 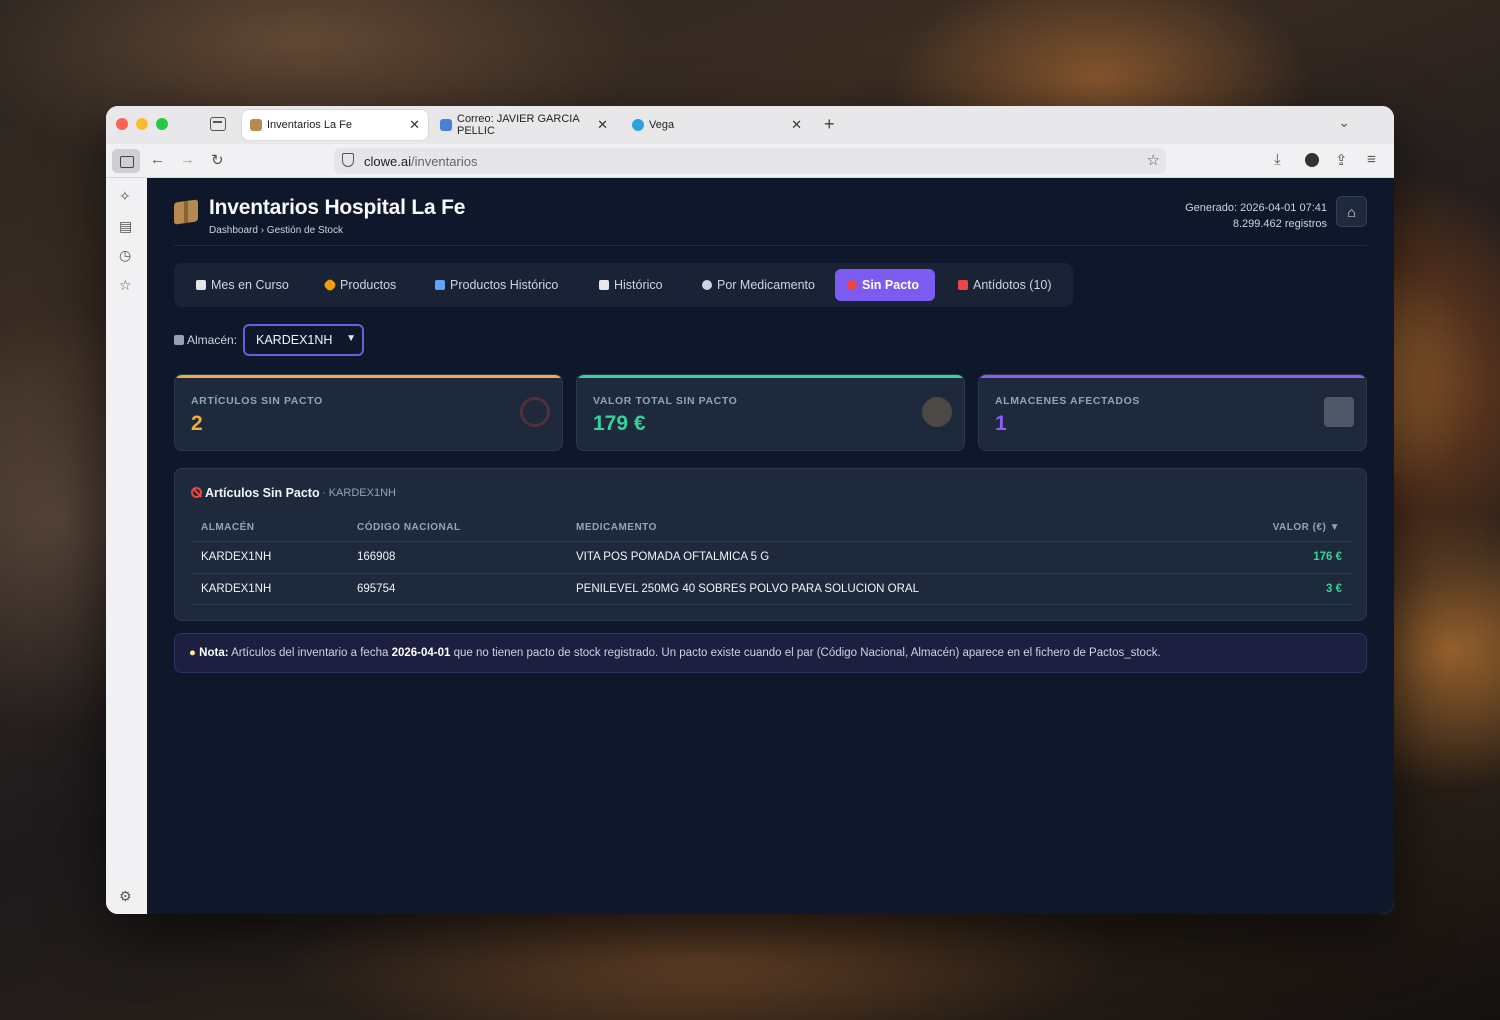 What do you see at coordinates (631, 285) in the screenshot?
I see `tab-historico: Histórico` at bounding box center [631, 285].